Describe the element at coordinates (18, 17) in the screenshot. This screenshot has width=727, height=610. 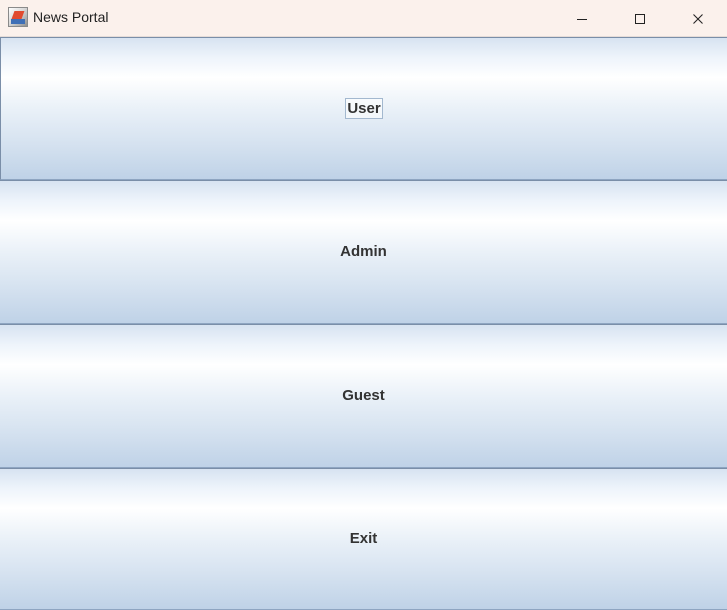
I see `java-app-icon` at that location.